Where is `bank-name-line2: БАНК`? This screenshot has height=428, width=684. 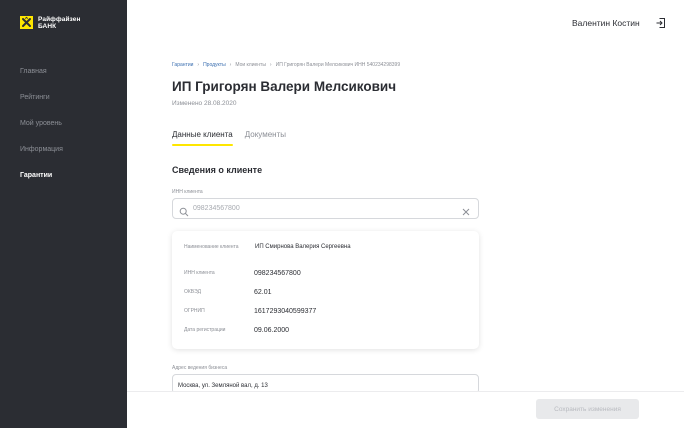 bank-name-line2: БАНК is located at coordinates (47, 26).